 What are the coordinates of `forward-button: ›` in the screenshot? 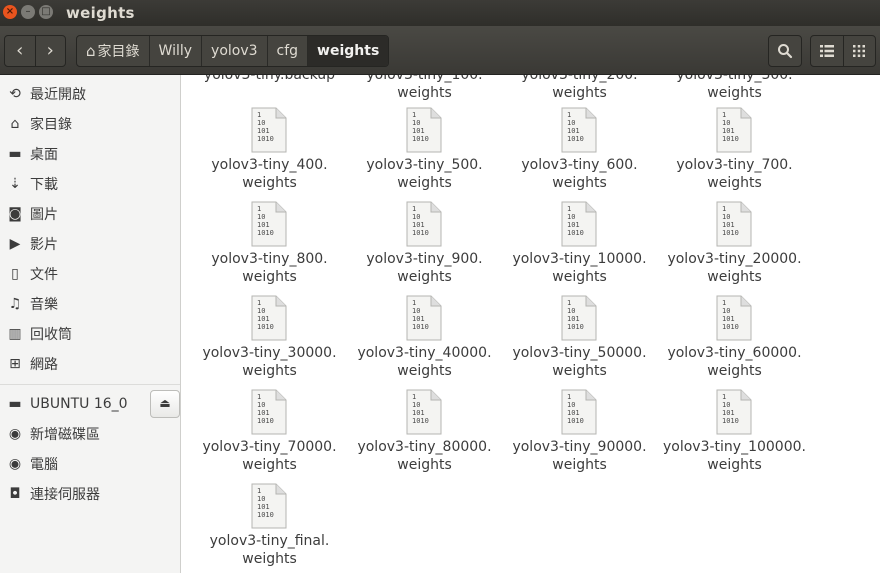 It's located at (50, 51).